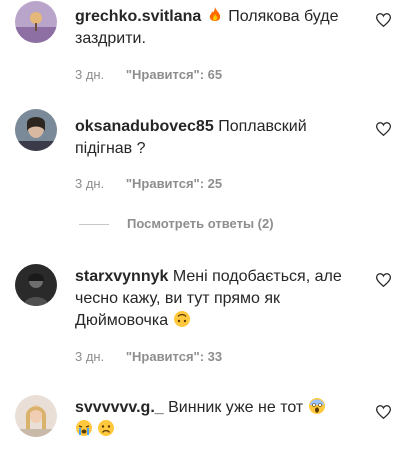 This screenshot has height=455, width=402. Describe the element at coordinates (94, 225) in the screenshot. I see `replies-divider` at that location.